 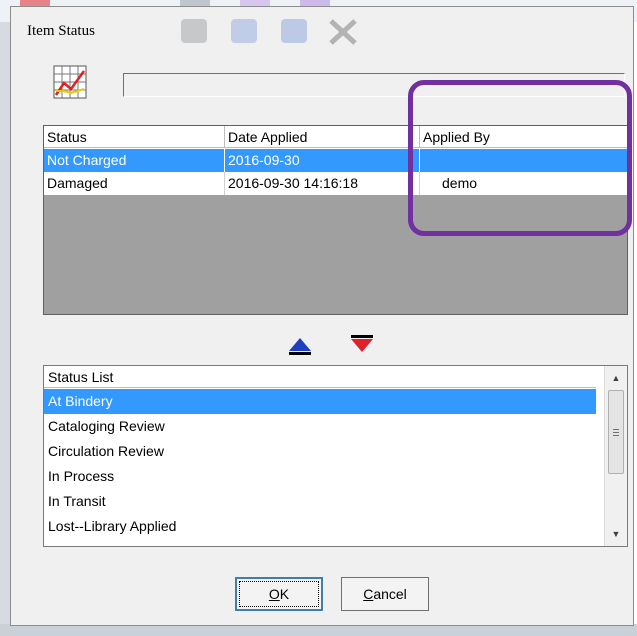 What do you see at coordinates (520, 158) in the screenshot?
I see `annotation-highlight-box` at bounding box center [520, 158].